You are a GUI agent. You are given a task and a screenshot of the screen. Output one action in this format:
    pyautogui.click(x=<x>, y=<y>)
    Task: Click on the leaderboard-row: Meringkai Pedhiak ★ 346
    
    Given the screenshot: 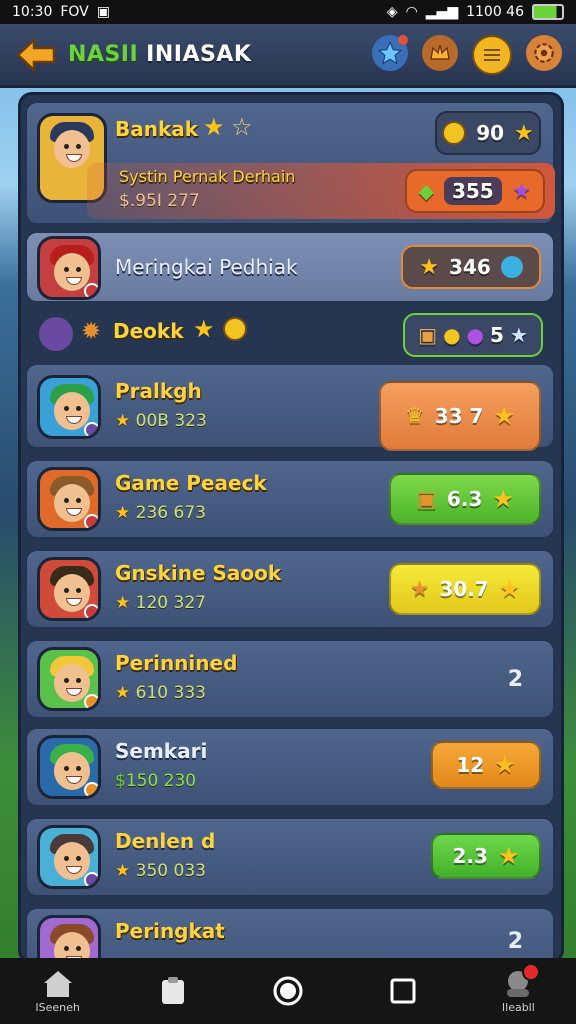 What is the action you would take?
    pyautogui.click(x=290, y=267)
    